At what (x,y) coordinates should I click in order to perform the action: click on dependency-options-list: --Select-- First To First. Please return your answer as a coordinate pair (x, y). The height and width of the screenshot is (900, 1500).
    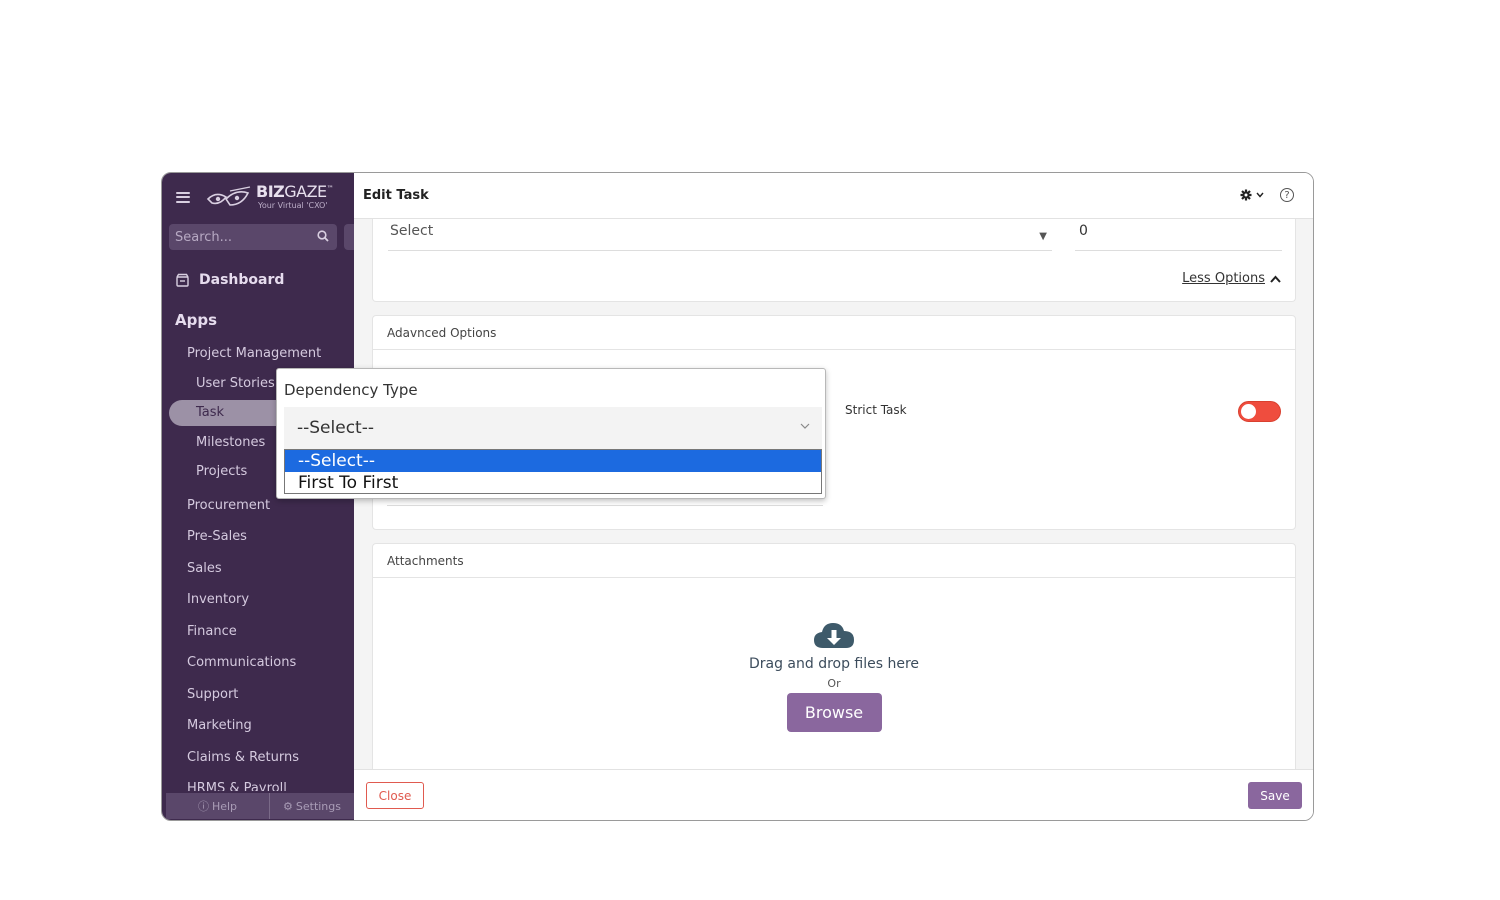
    Looking at the image, I should click on (553, 471).